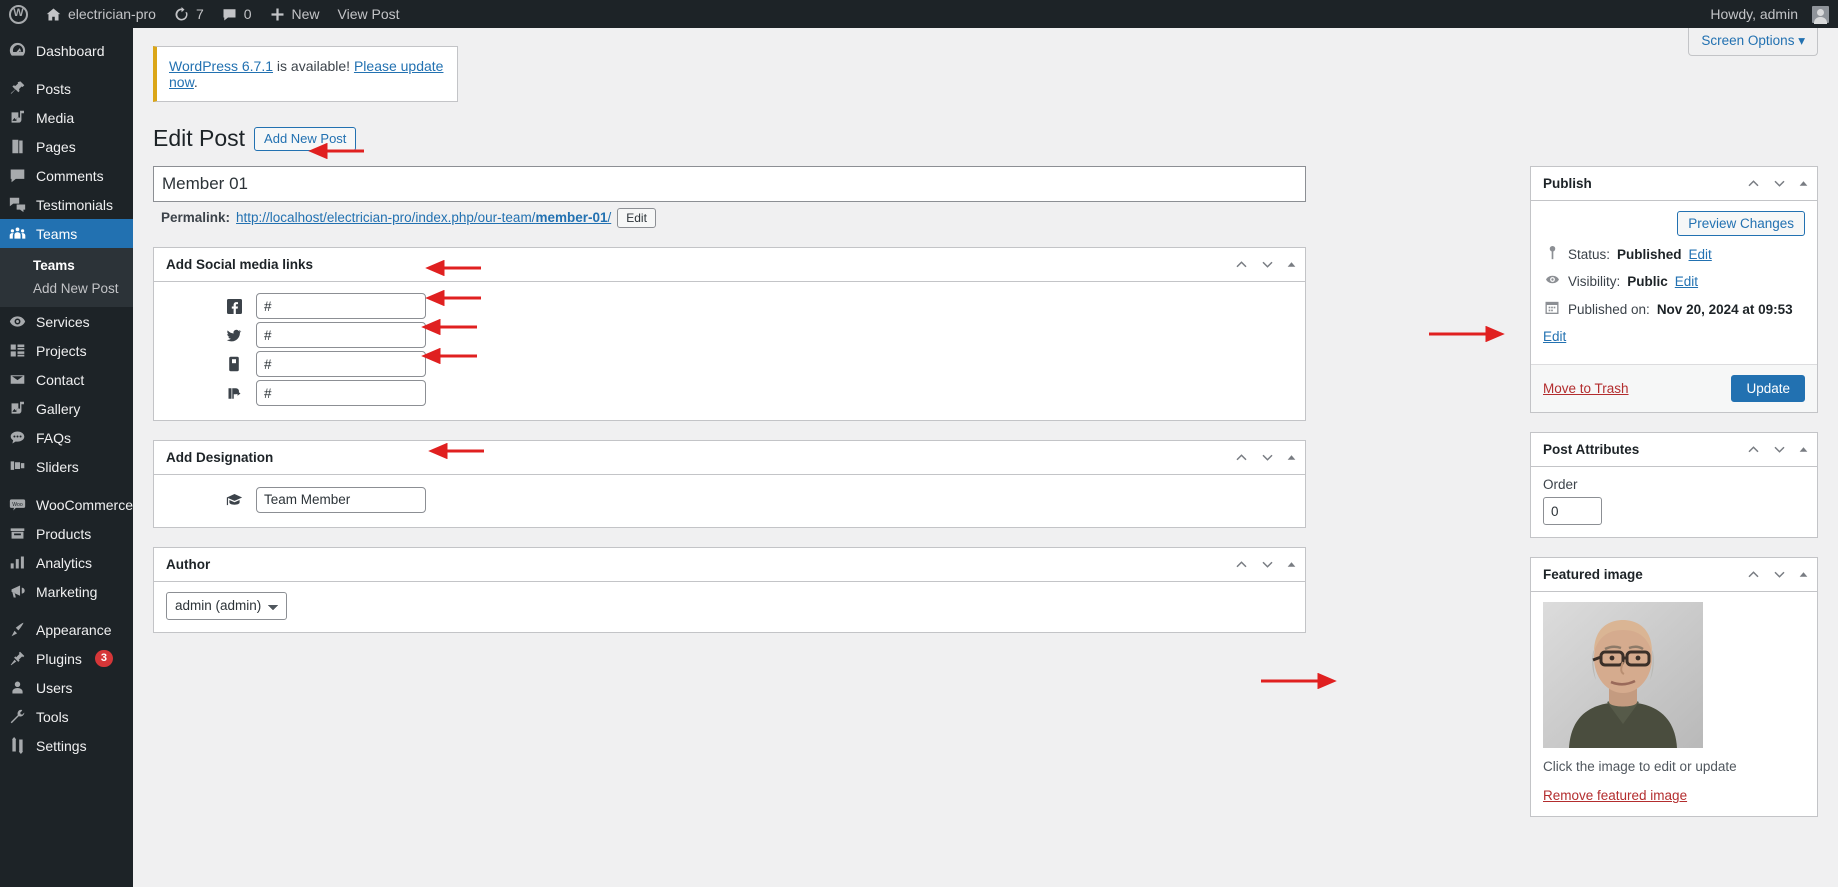  I want to click on new-content-button: New, so click(295, 14).